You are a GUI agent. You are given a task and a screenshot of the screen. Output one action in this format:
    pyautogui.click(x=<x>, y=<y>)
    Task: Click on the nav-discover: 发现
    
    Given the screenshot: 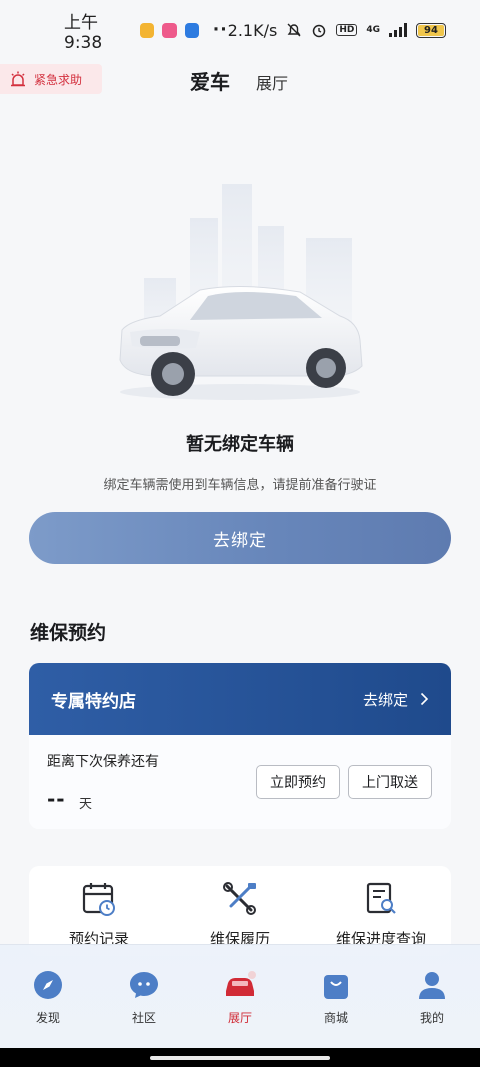 What is the action you would take?
    pyautogui.click(x=48, y=997)
    